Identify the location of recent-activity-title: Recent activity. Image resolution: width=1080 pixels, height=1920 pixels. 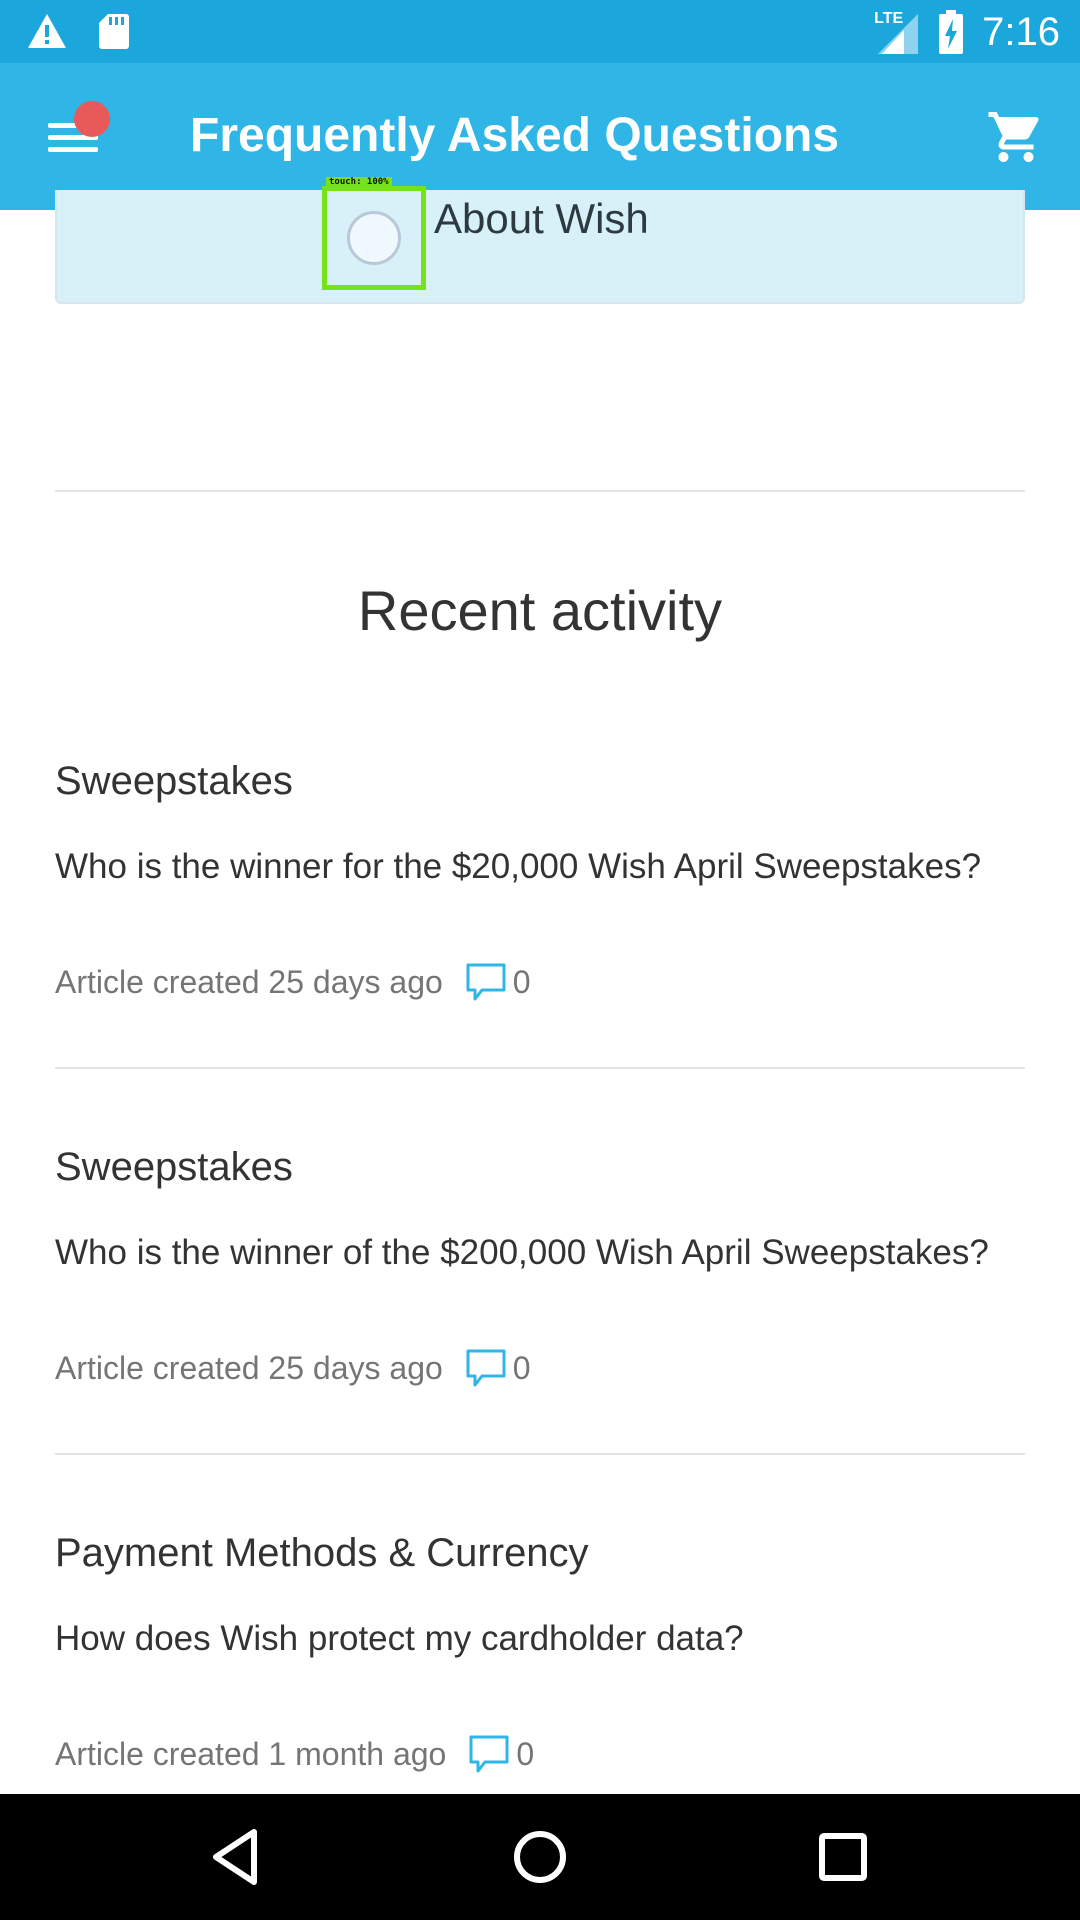
(540, 610).